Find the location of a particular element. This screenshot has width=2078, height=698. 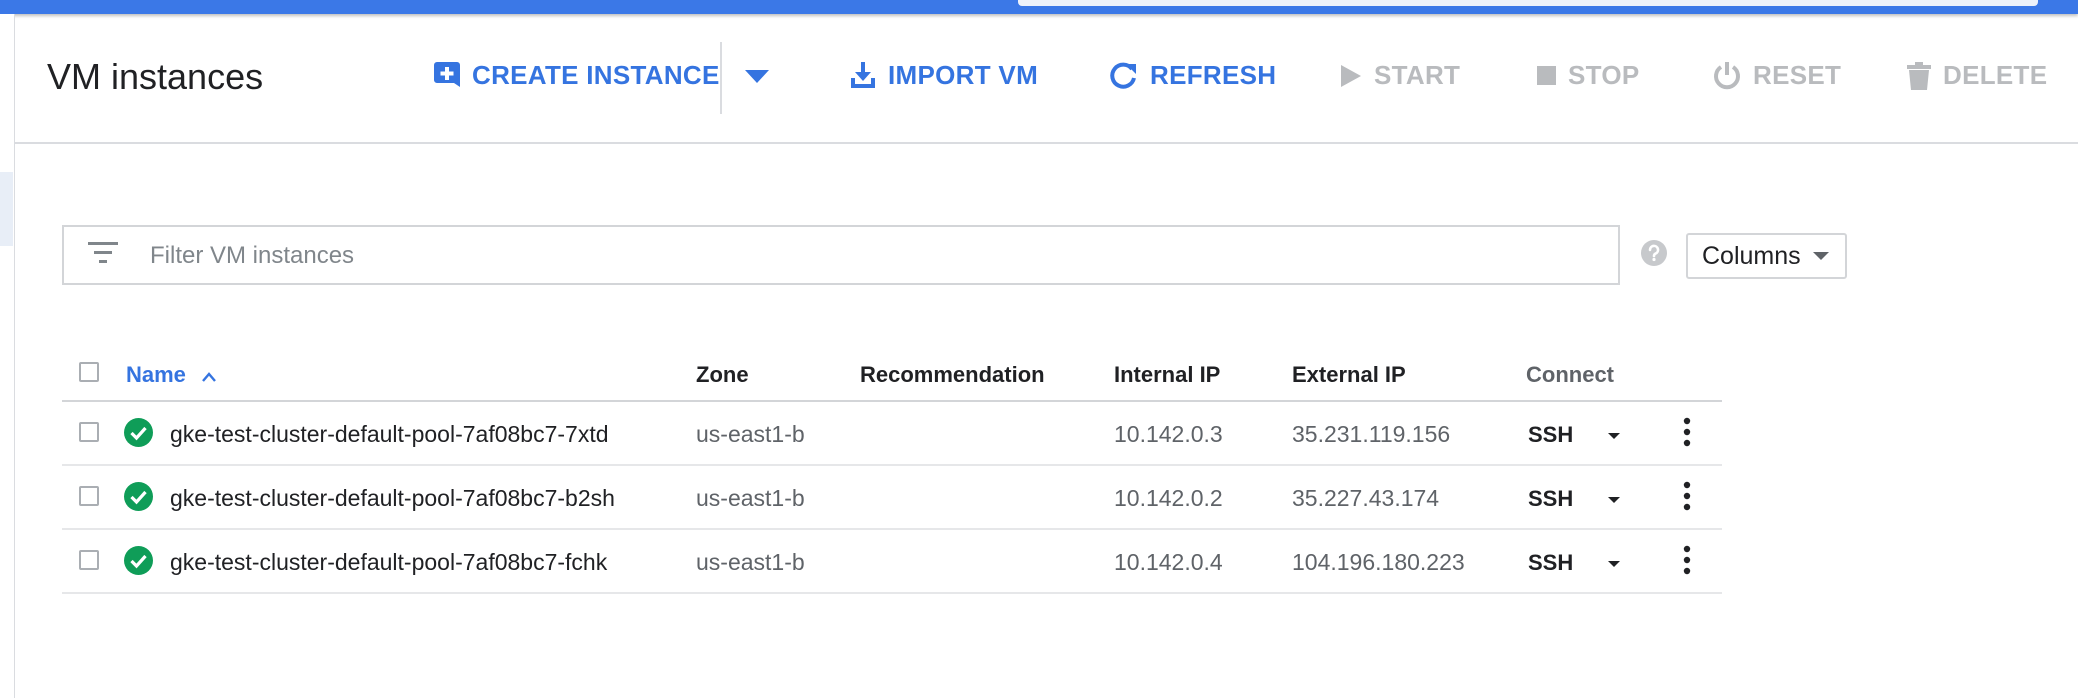

top-app-bar is located at coordinates (1039, 7).